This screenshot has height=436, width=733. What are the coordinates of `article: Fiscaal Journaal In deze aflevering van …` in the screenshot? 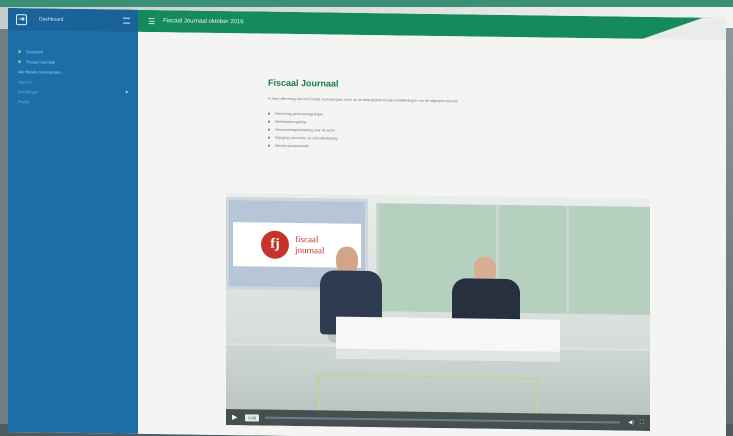 It's located at (448, 116).